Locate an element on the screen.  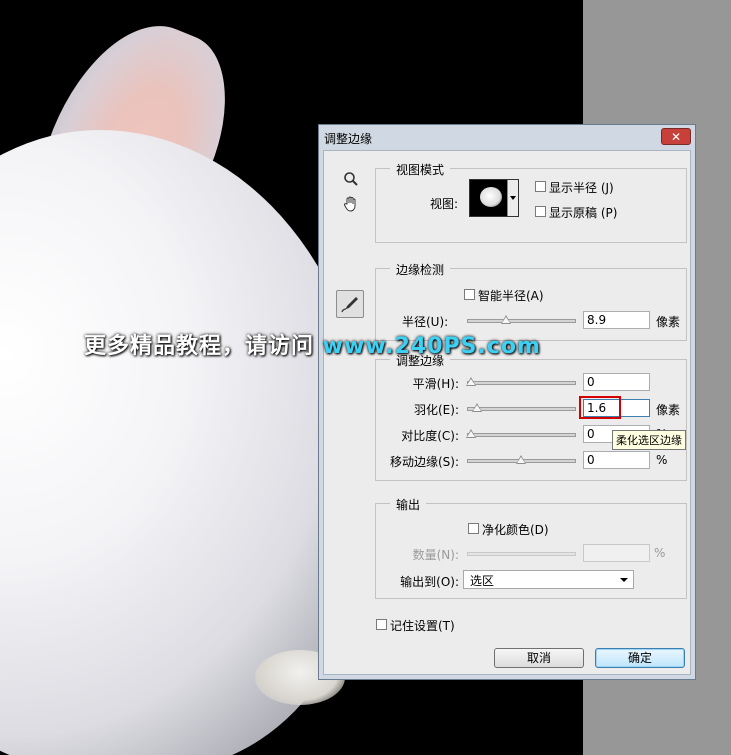
close-button: ✕ is located at coordinates (676, 136).